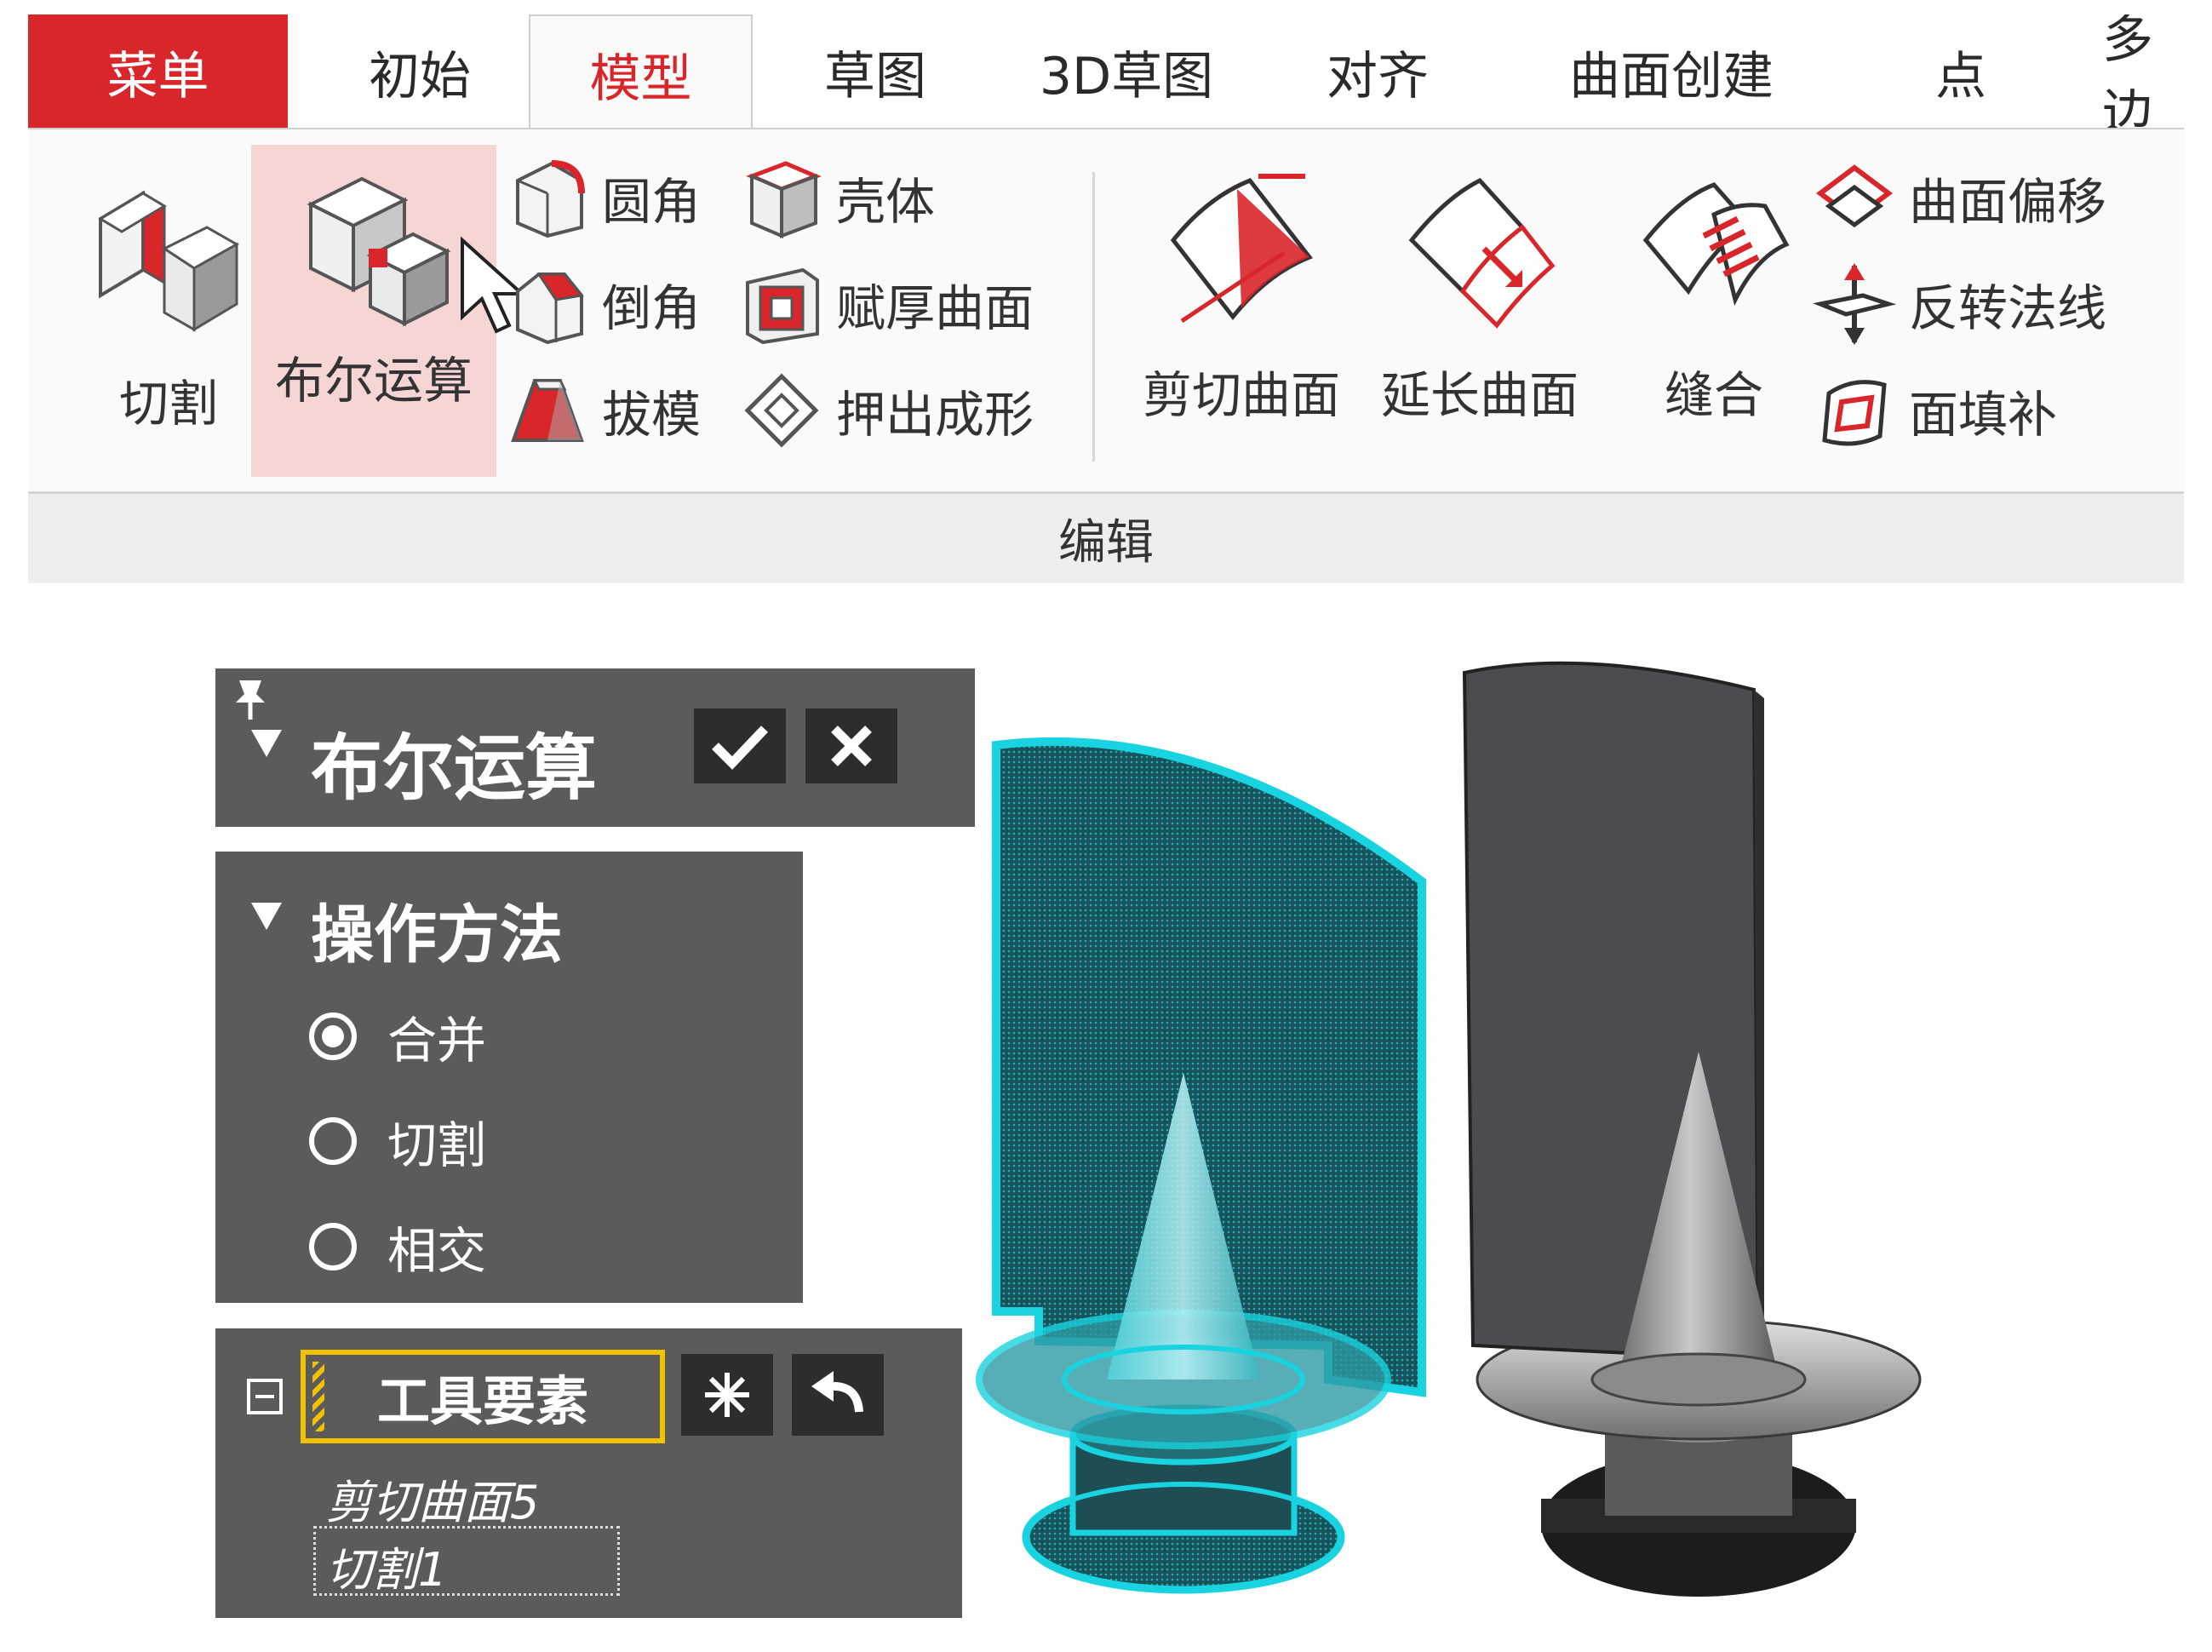 This screenshot has height=1652, width=2212. What do you see at coordinates (551, 199) in the screenshot?
I see `fillet-icon` at bounding box center [551, 199].